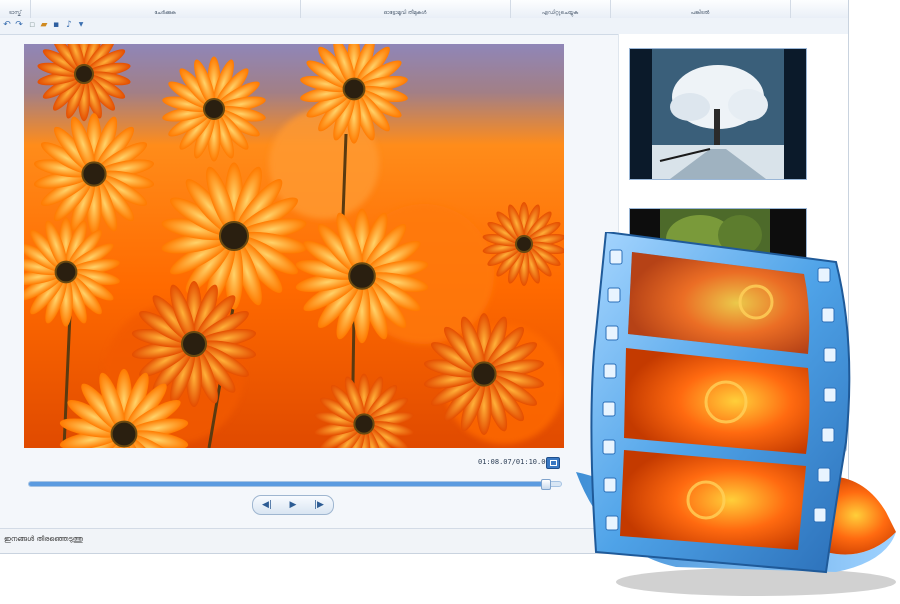  What do you see at coordinates (165, 9) in the screenshot?
I see `ribbon-group-add: ചേർക്കുക` at bounding box center [165, 9].